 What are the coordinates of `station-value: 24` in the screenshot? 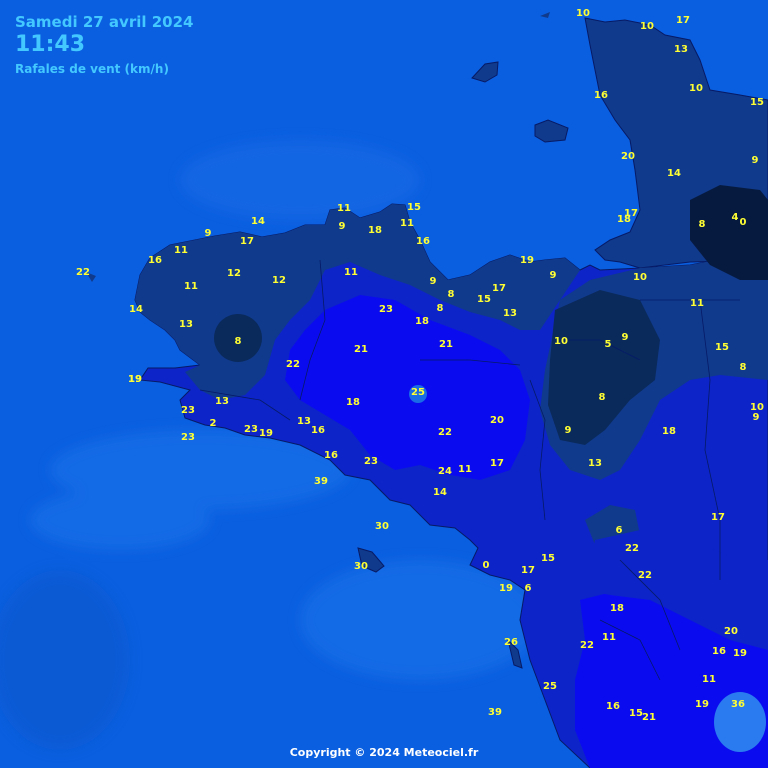 It's located at (445, 472).